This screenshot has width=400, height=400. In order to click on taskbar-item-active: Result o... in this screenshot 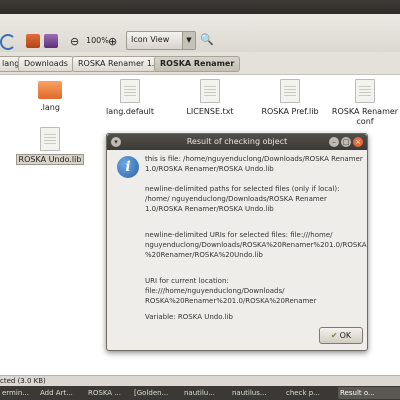, I will do `click(369, 393)`.